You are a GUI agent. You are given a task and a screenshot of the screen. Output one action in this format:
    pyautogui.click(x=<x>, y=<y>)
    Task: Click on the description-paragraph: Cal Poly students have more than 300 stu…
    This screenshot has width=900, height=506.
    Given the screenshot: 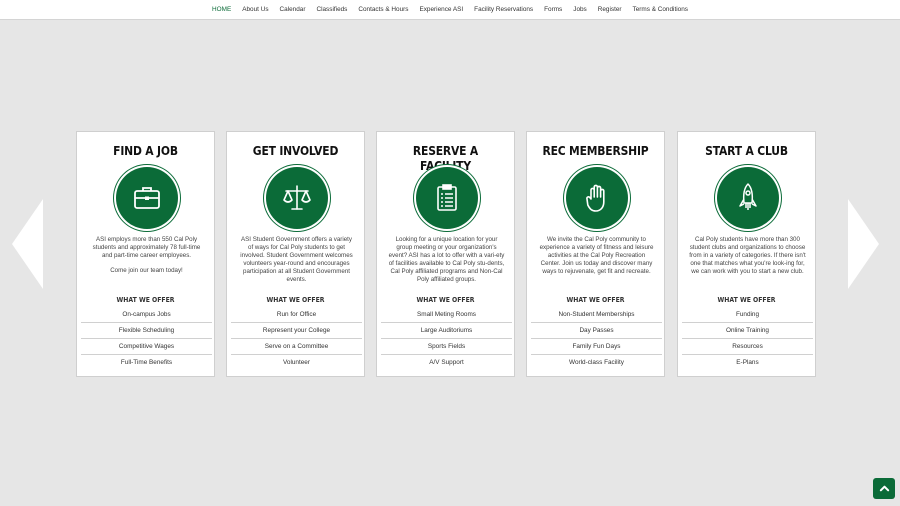 What is the action you would take?
    pyautogui.click(x=747, y=255)
    